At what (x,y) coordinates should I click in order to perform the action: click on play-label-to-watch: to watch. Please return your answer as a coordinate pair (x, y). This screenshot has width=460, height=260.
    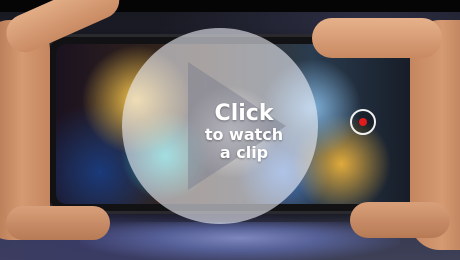
    Looking at the image, I should click on (244, 134).